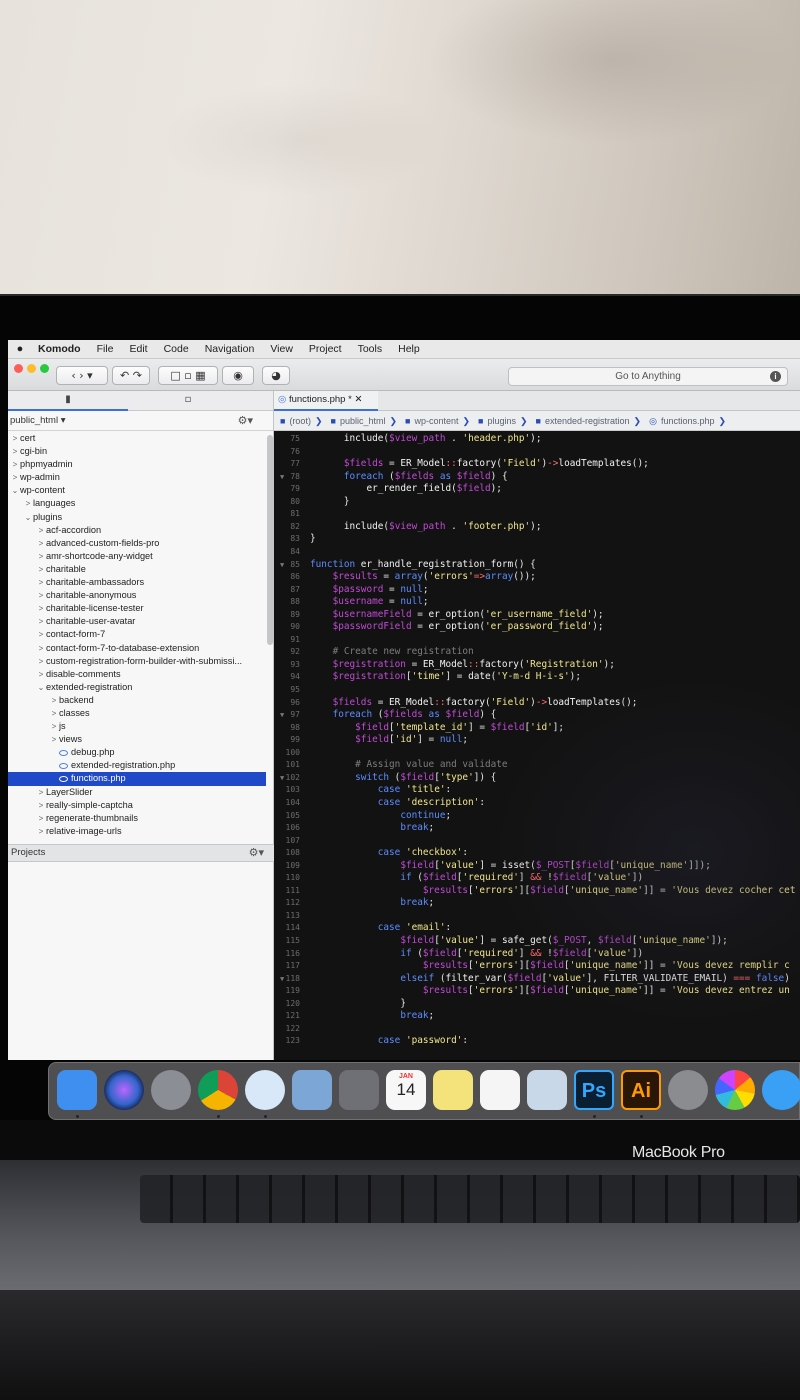 This screenshot has width=800, height=1400. Describe the element at coordinates (137, 779) in the screenshot. I see `file-item: functions.php` at that location.